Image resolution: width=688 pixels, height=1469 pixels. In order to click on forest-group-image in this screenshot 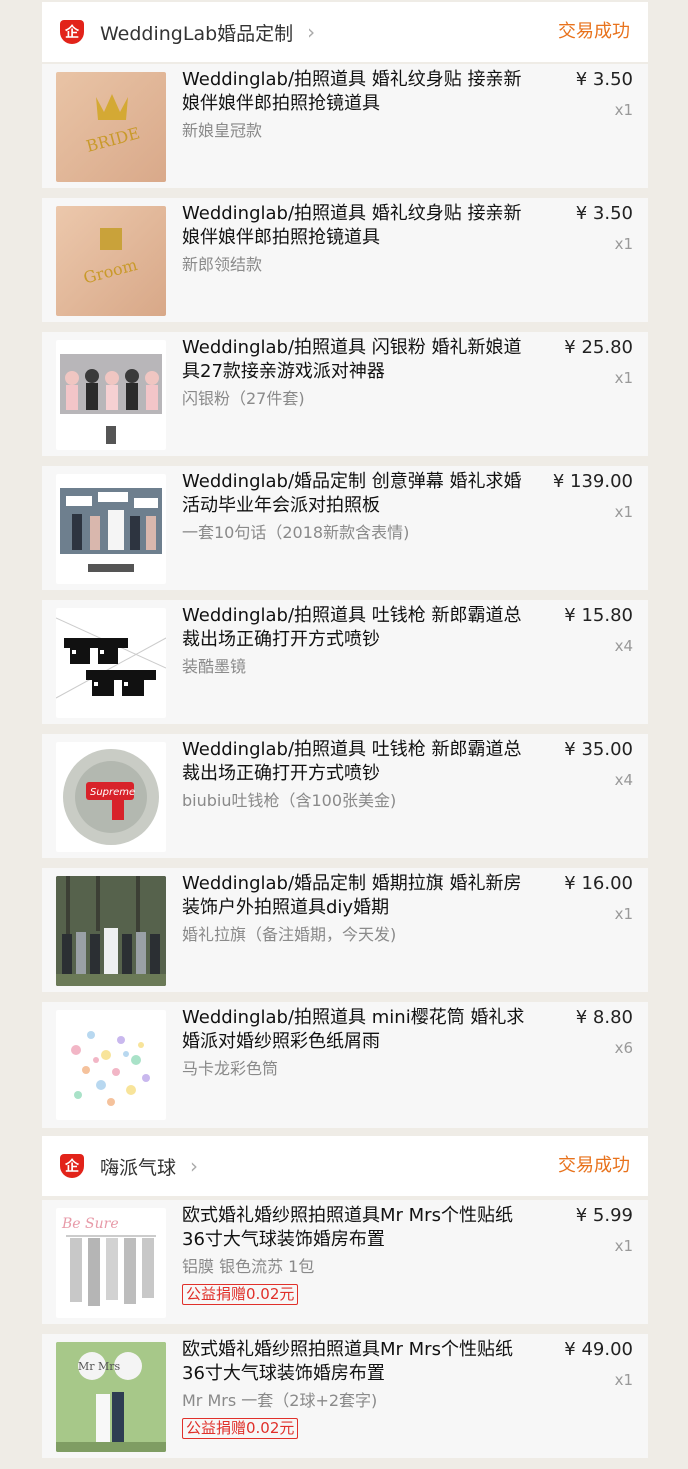, I will do `click(111, 931)`.